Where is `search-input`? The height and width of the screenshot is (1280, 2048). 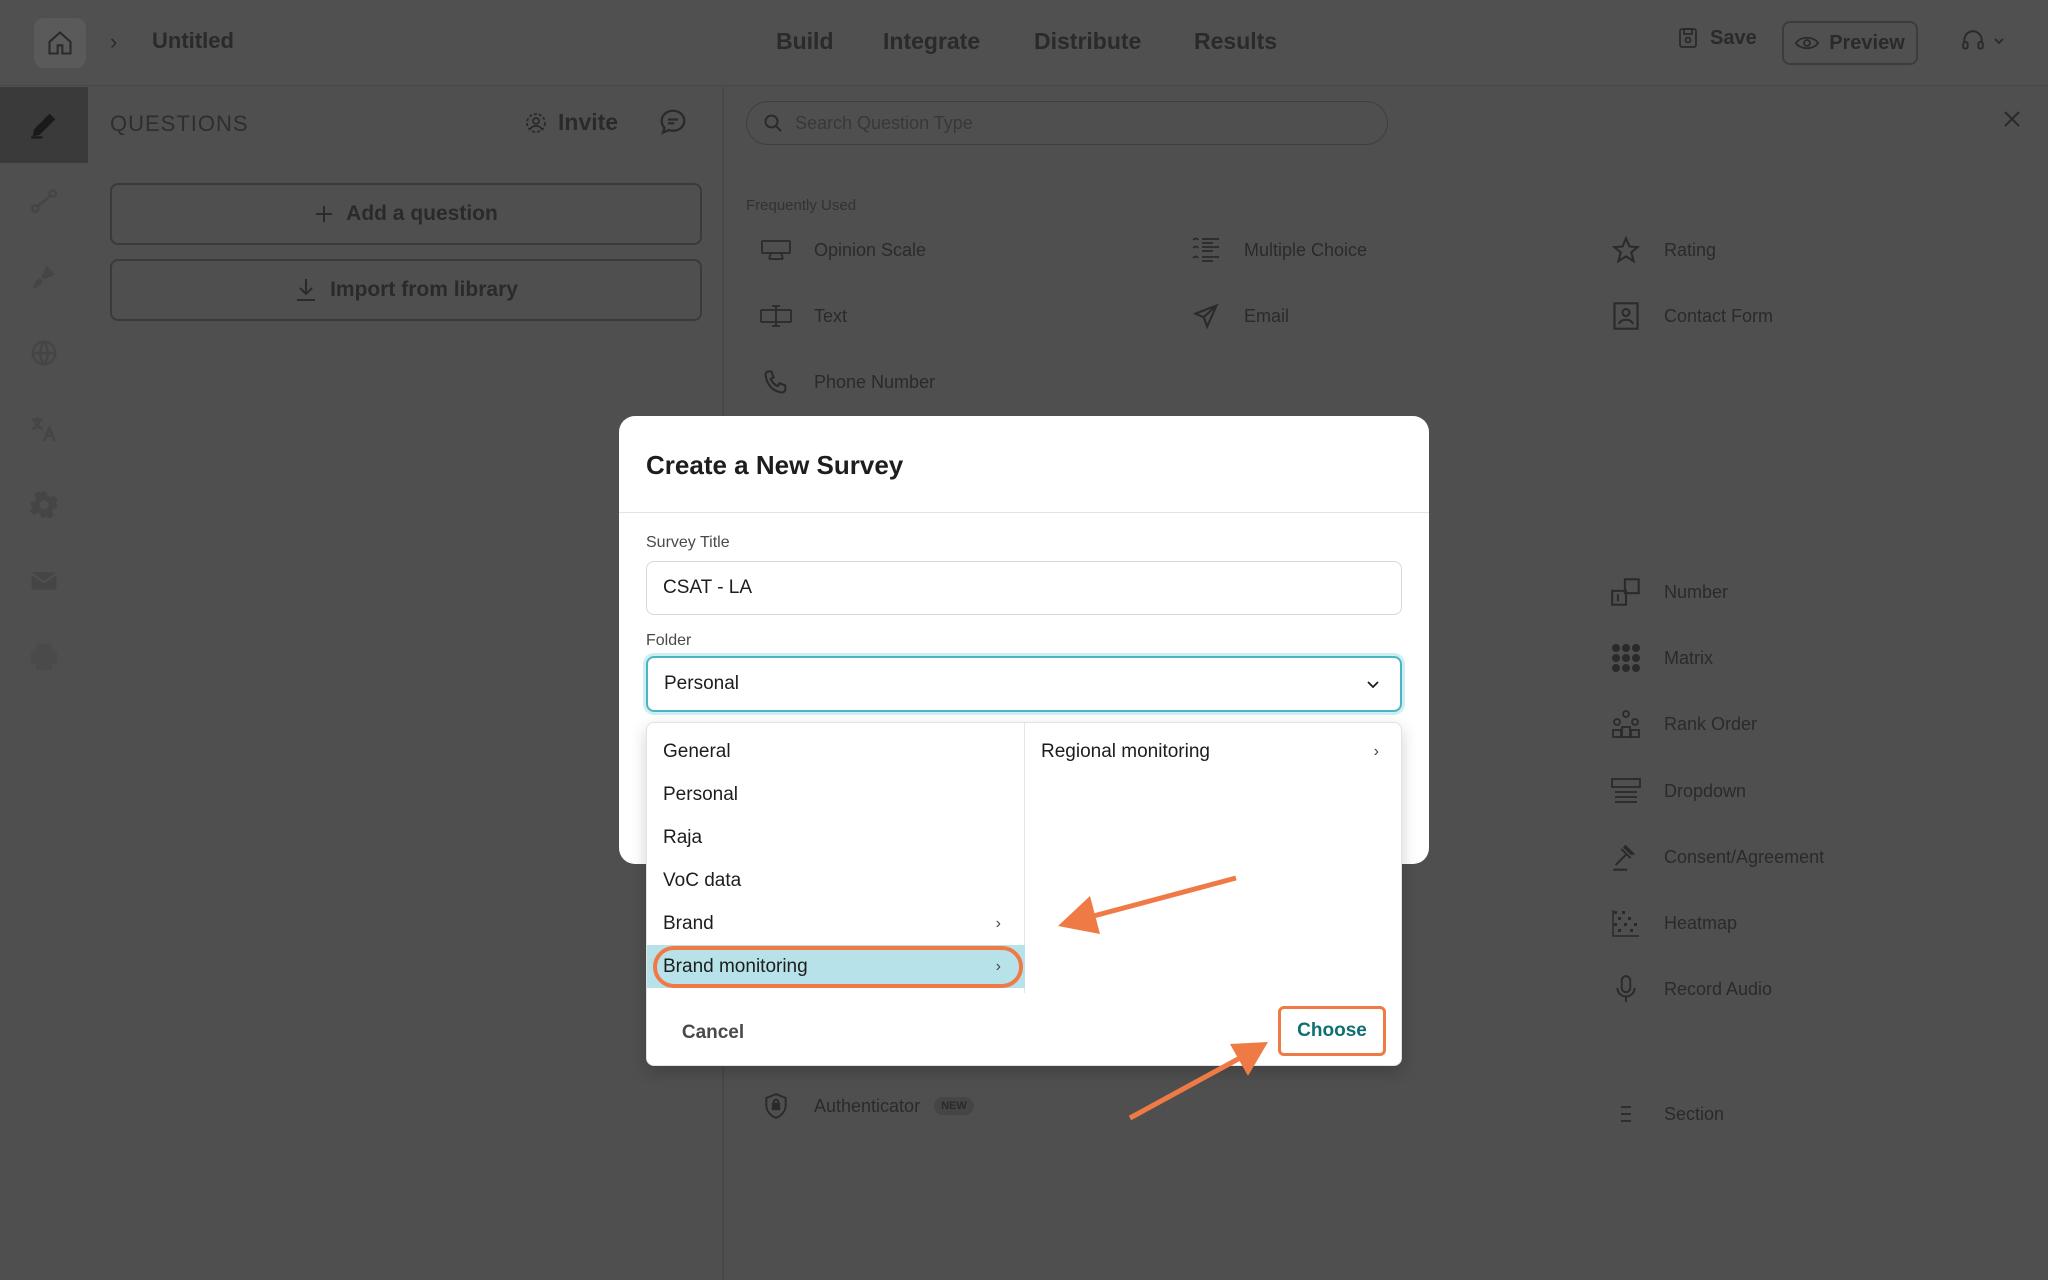 search-input is located at coordinates (1075, 123).